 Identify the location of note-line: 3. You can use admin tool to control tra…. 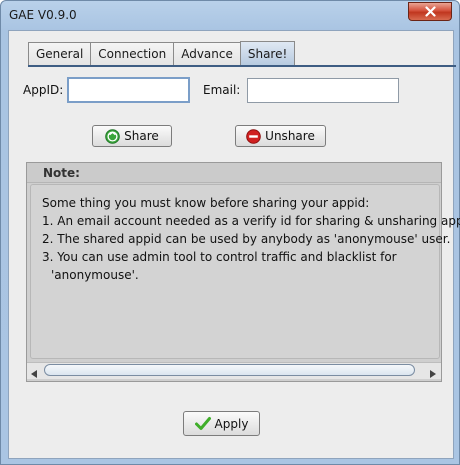
(219, 257).